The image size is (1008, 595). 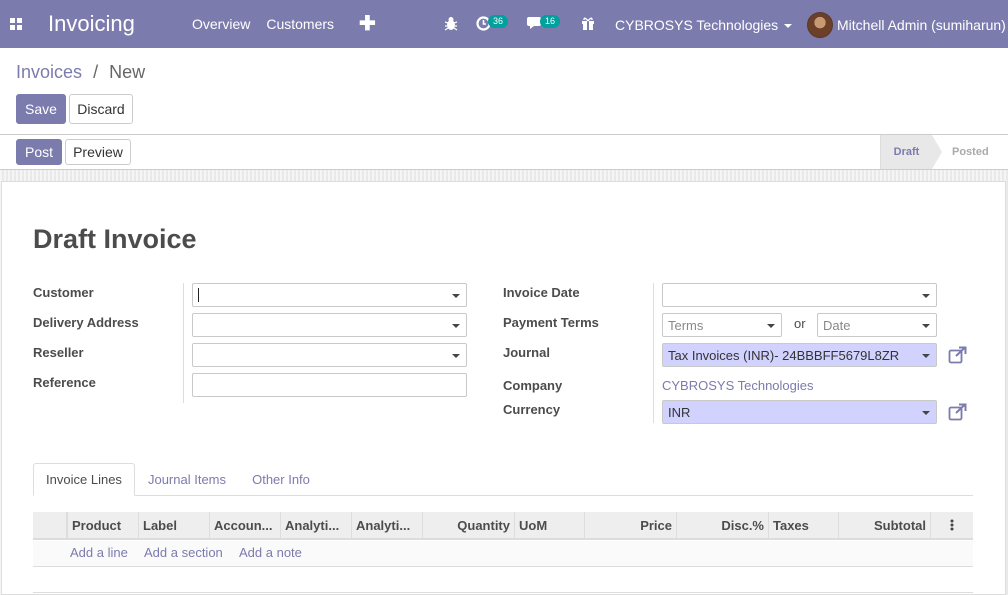 I want to click on apps-menu-icon, so click(x=16, y=24).